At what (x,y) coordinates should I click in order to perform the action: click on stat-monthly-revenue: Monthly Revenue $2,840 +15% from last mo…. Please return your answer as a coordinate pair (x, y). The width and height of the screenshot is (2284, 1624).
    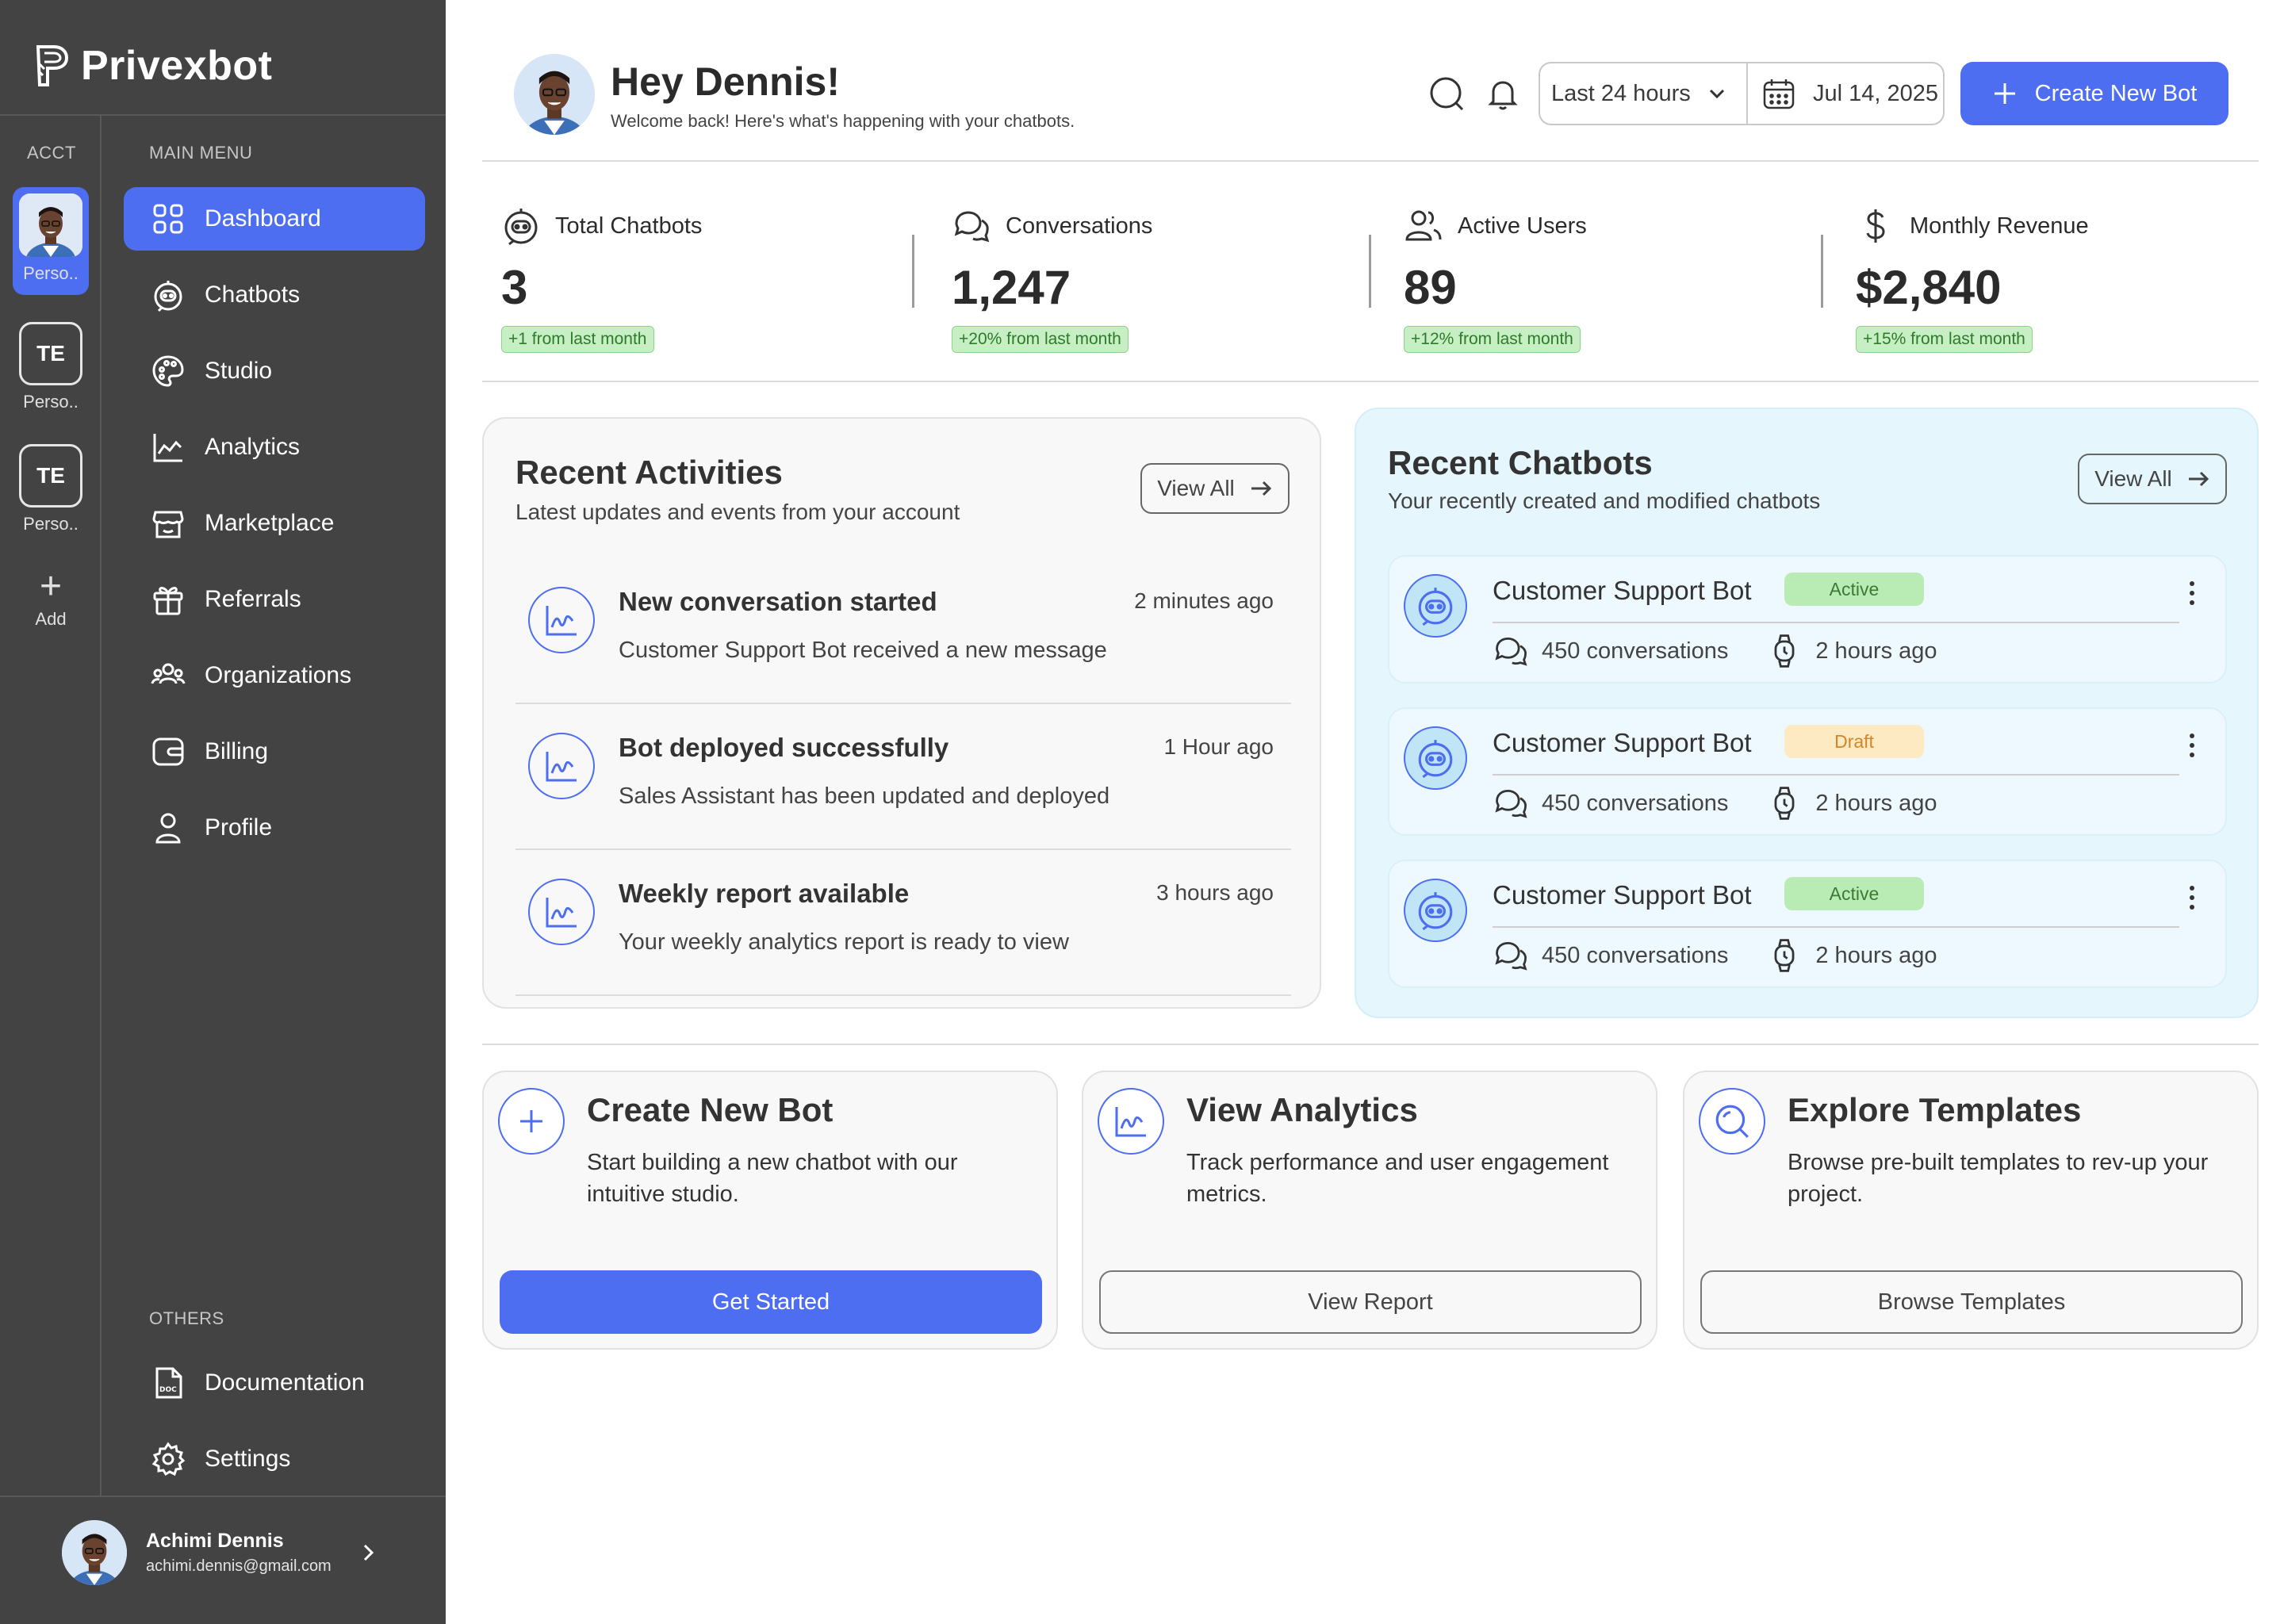
    Looking at the image, I should click on (2062, 279).